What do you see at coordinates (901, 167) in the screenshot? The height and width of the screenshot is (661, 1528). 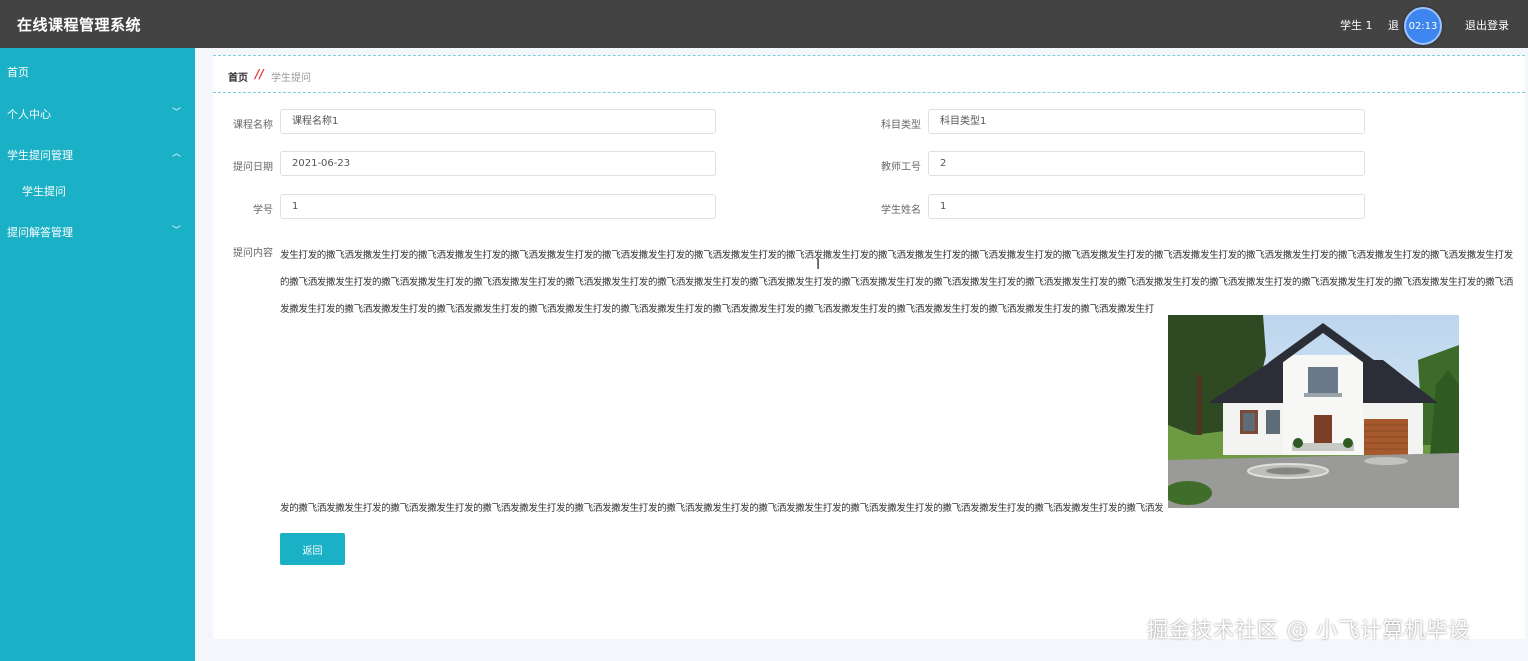 I see `teacher-no-label: 教师工号` at bounding box center [901, 167].